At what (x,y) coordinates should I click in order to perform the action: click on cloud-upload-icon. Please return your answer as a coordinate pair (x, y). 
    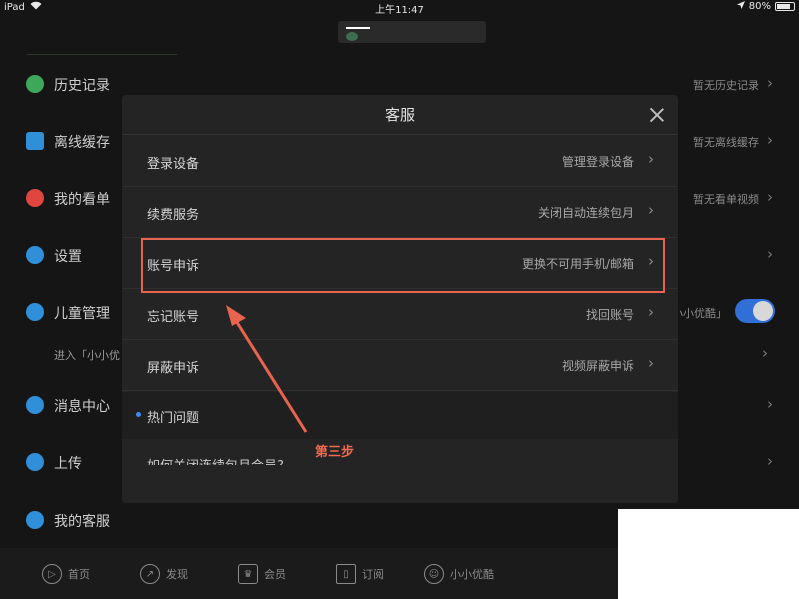
    Looking at the image, I should click on (35, 462).